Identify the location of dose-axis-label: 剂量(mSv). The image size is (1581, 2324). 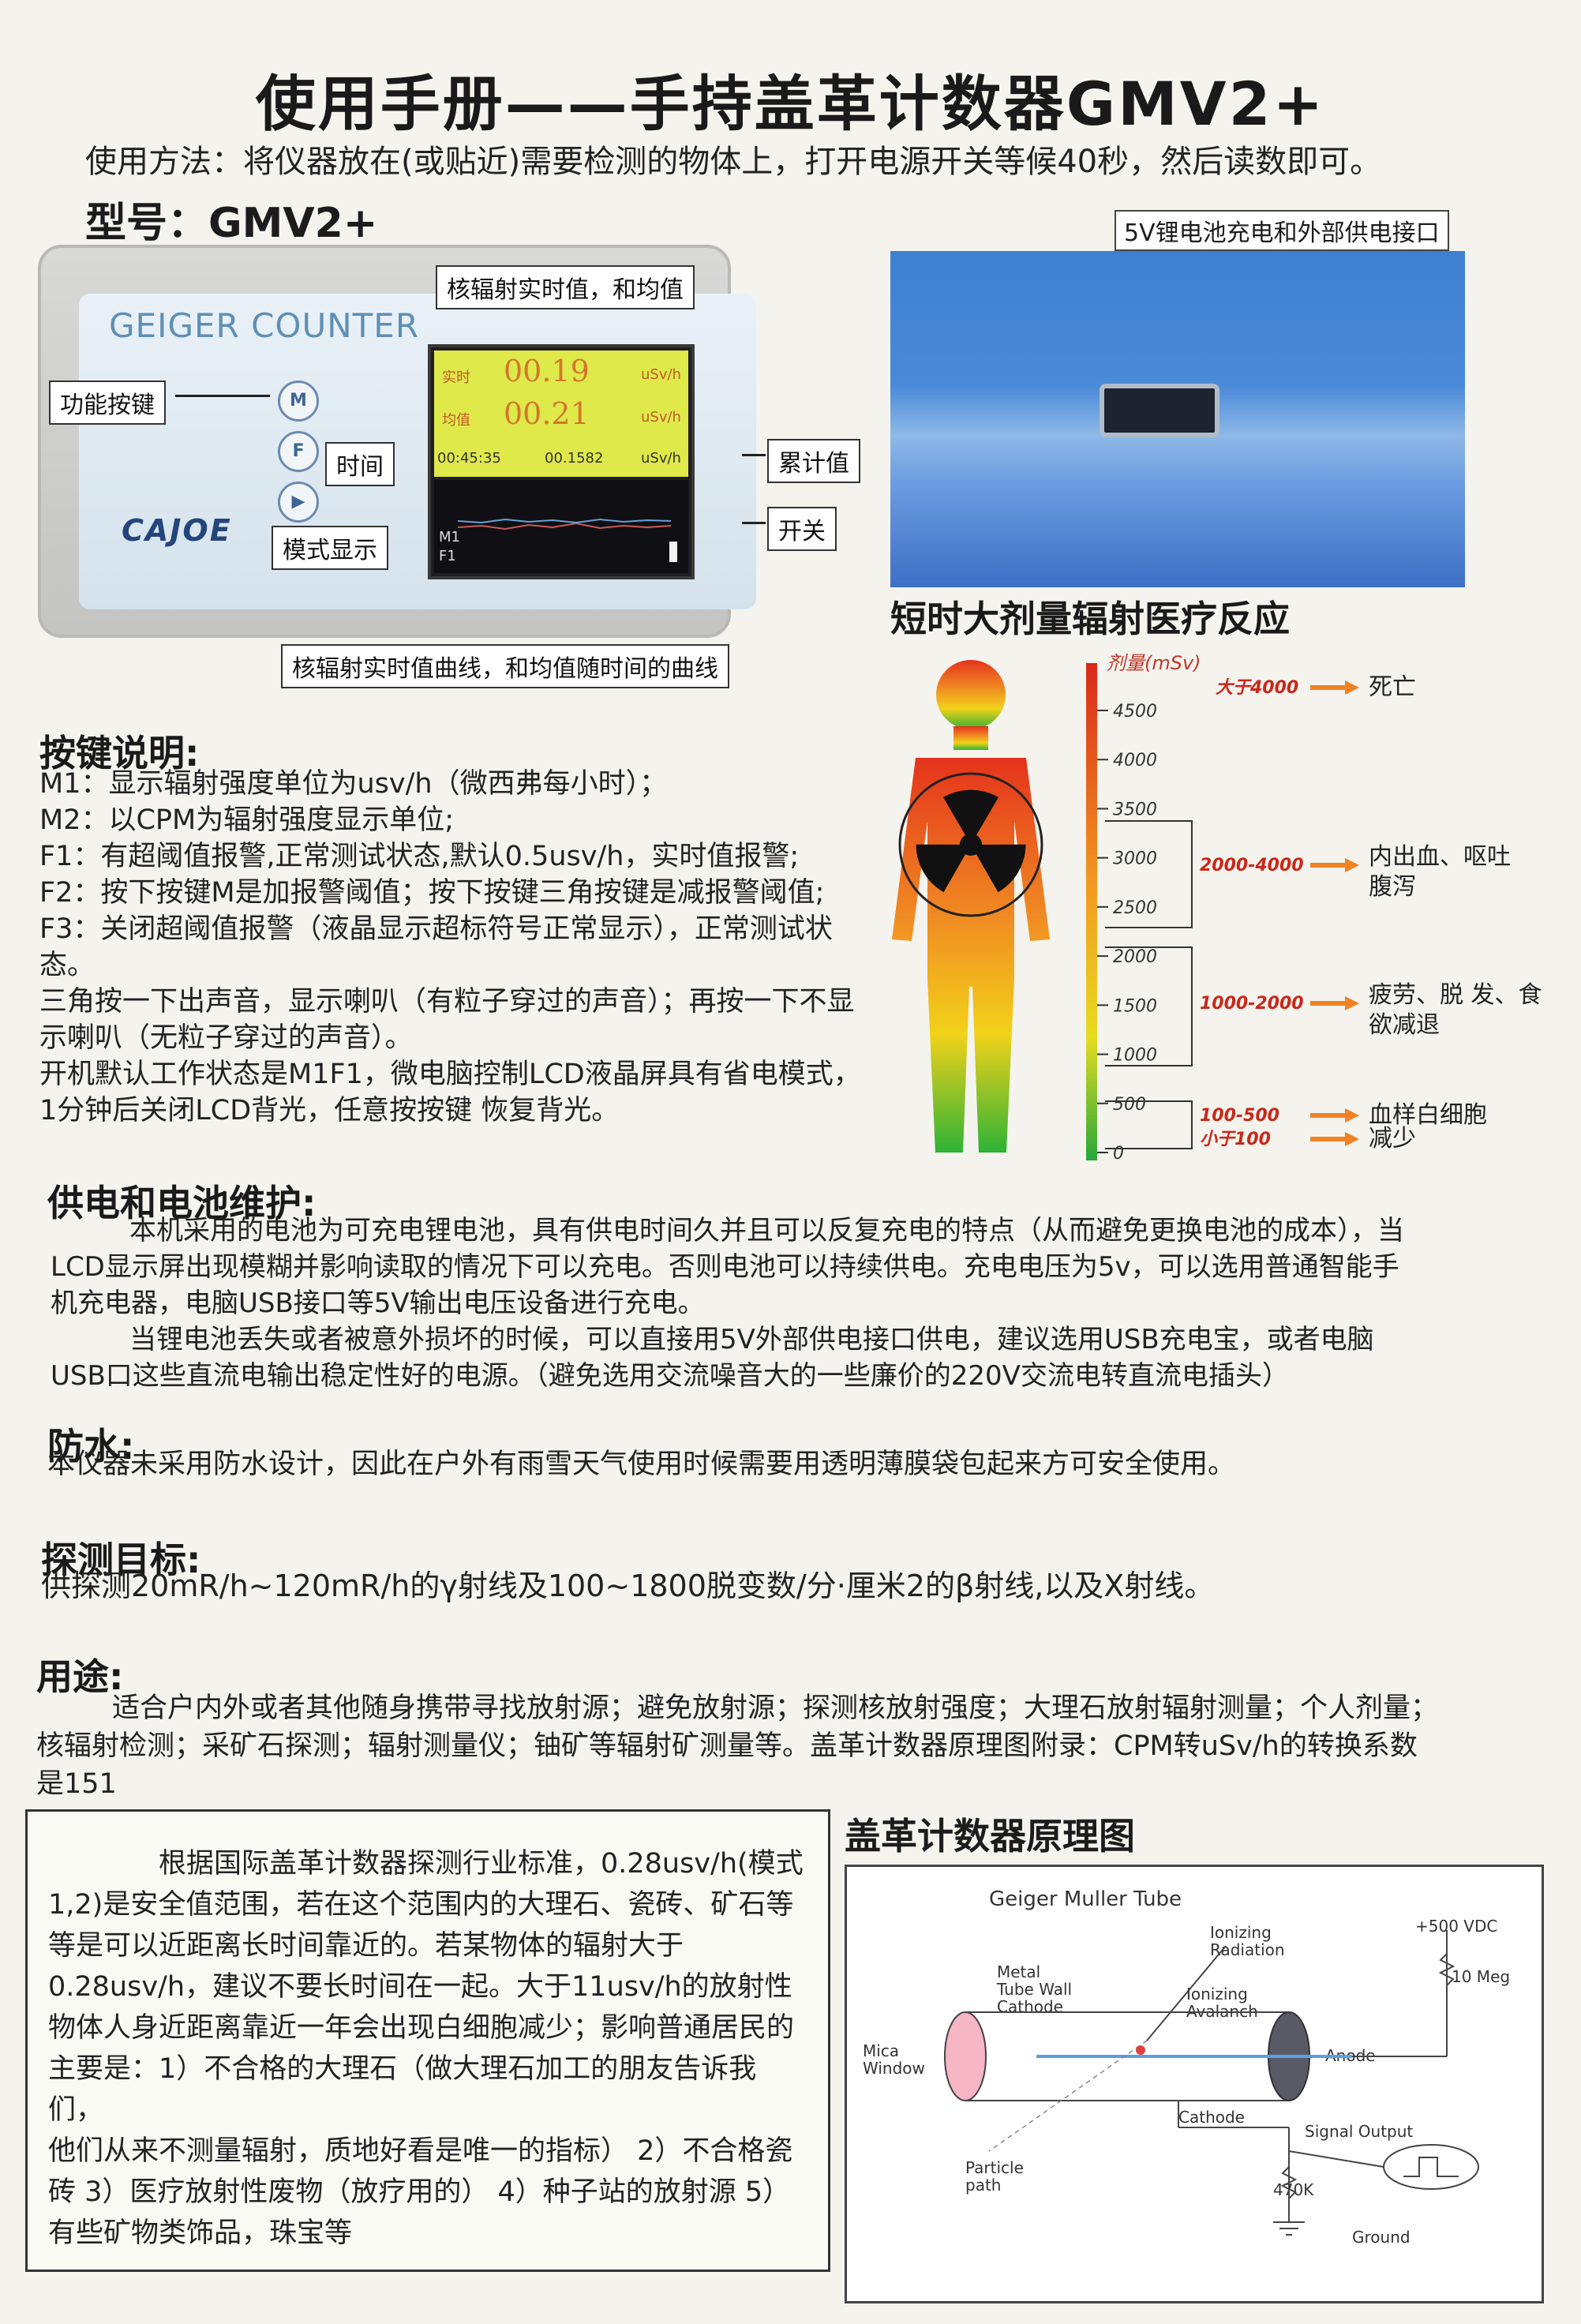
(1154, 663).